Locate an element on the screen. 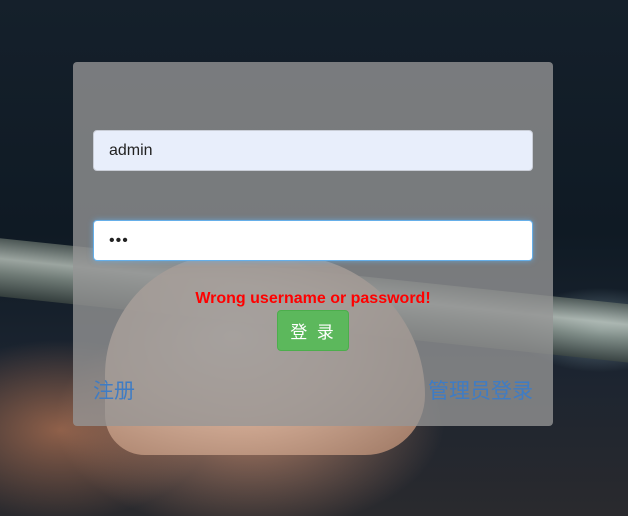 The height and width of the screenshot is (516, 628). error-message: Wrong username or password! is located at coordinates (313, 298).